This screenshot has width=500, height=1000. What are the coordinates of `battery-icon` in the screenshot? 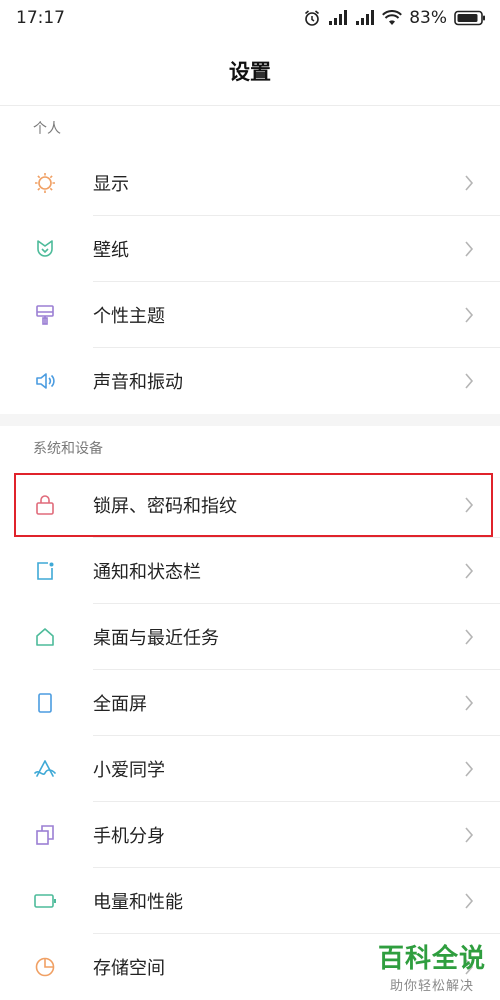 It's located at (45, 901).